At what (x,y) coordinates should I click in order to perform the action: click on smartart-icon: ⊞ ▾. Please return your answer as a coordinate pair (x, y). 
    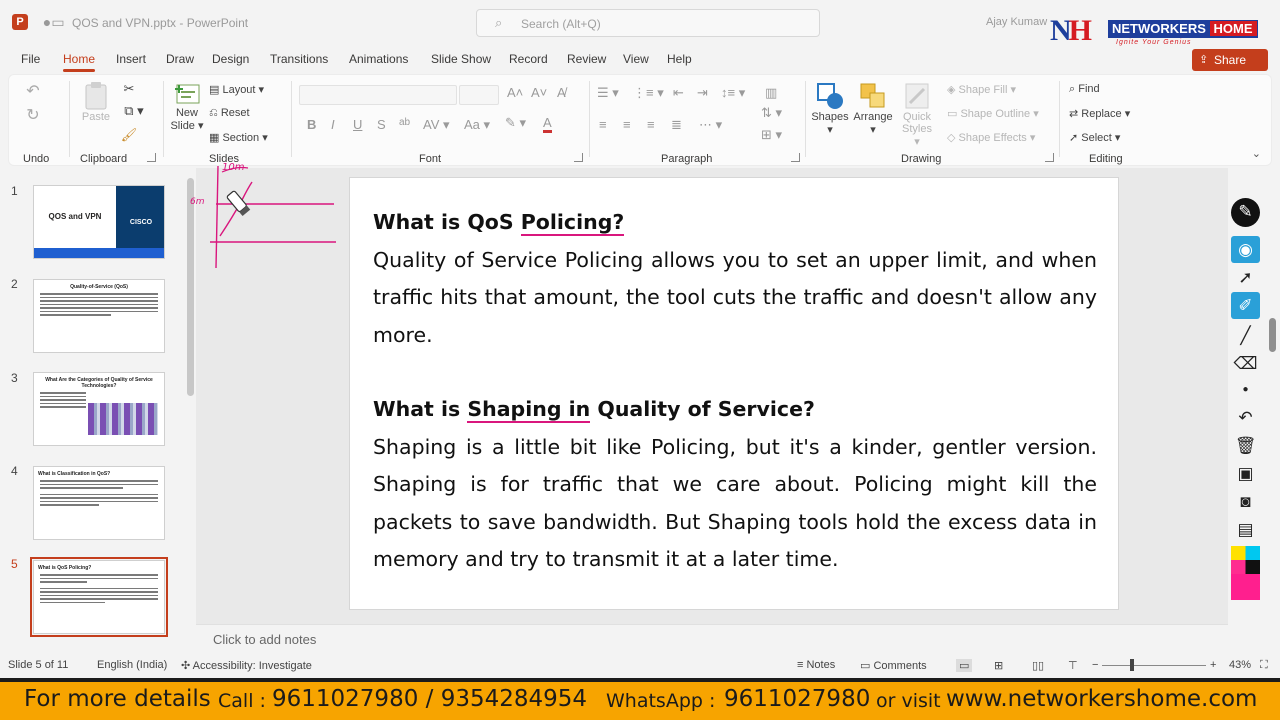
    Looking at the image, I should click on (771, 135).